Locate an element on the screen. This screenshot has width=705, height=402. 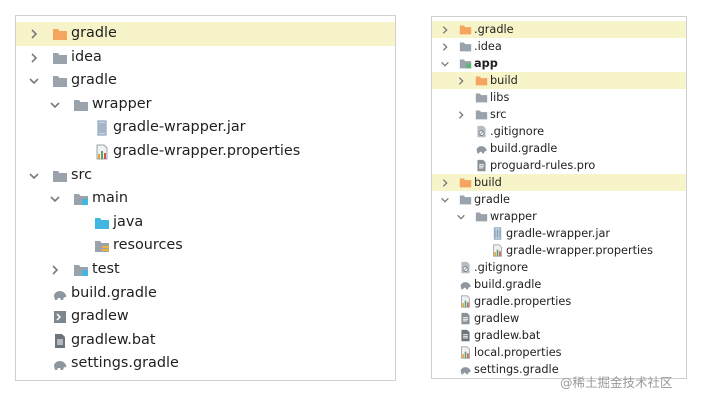
tree-item: libs is located at coordinates (559, 97).